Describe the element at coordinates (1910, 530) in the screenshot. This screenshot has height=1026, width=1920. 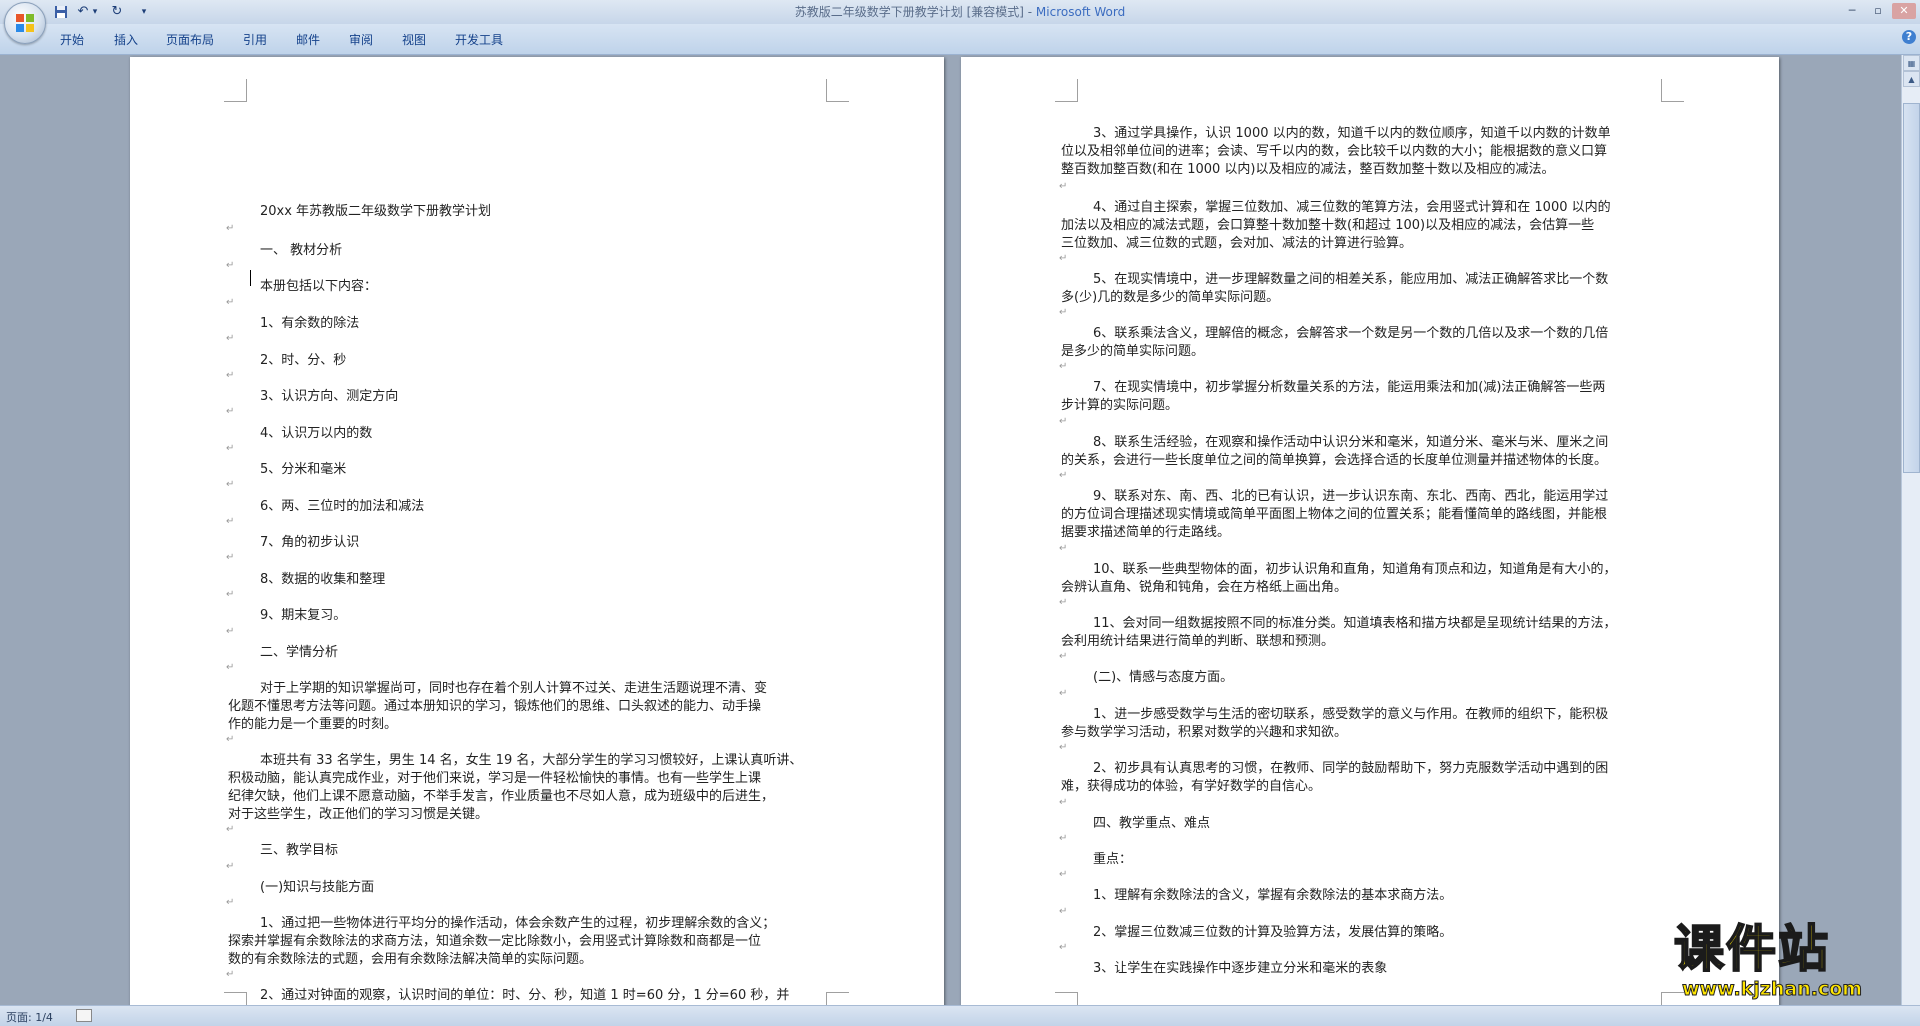
I see `vertical-scrollbar: ▦ ▲` at that location.